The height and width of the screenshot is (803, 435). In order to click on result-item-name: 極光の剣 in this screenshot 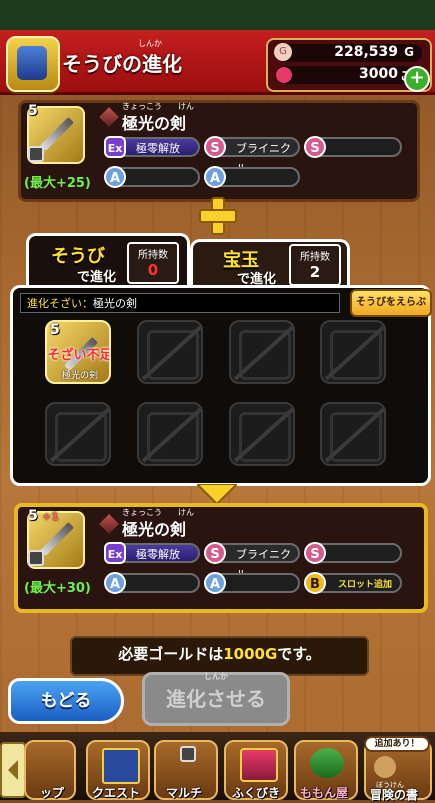, I will do `click(154, 529)`.